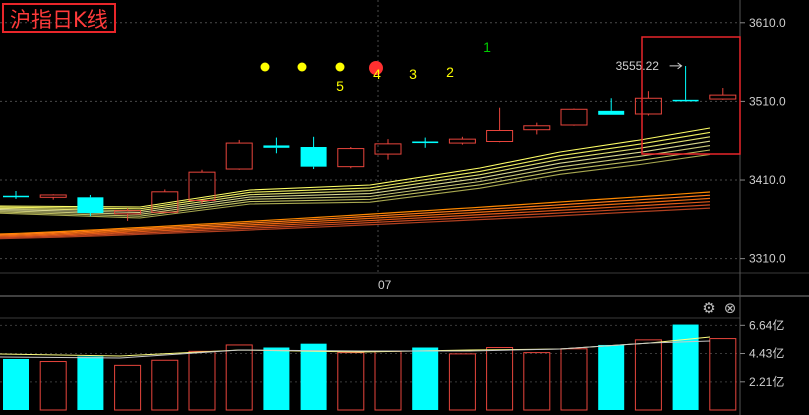 This screenshot has width=809, height=415. What do you see at coordinates (767, 259) in the screenshot?
I see `price-tick-label: 3310.0` at bounding box center [767, 259].